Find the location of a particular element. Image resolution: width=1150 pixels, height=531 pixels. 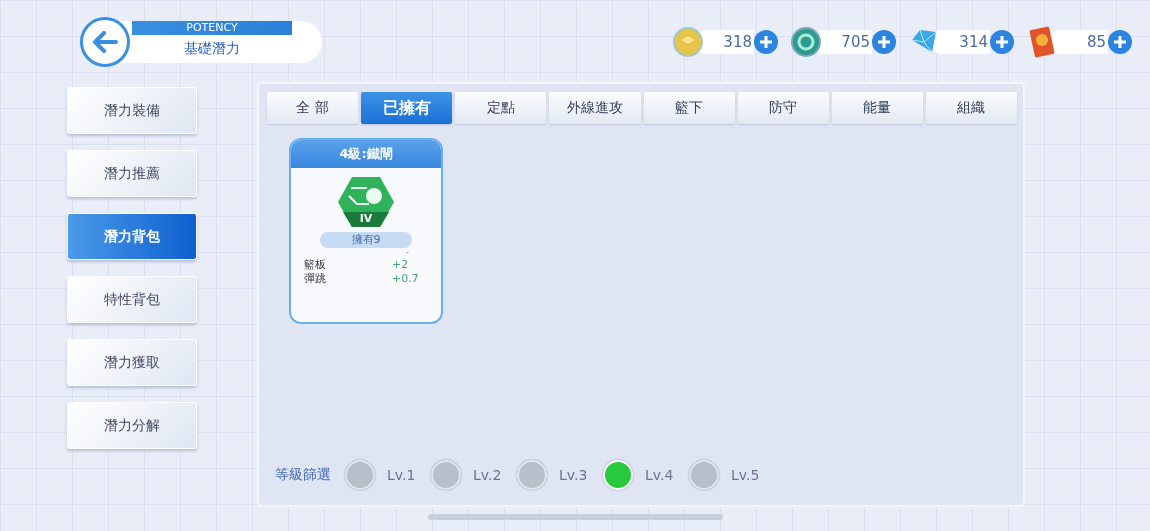

back-button is located at coordinates (105, 42).